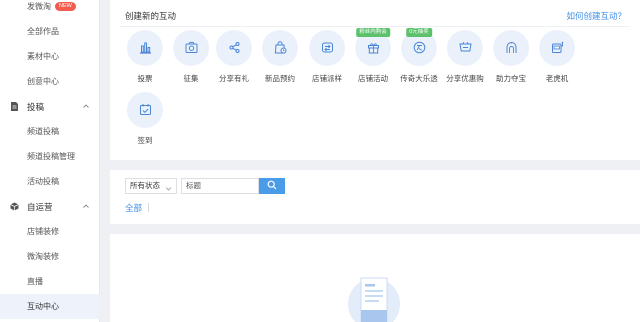 The height and width of the screenshot is (322, 640). Describe the element at coordinates (43, 131) in the screenshot. I see `sidebar-item-label: 频道投稿` at that location.